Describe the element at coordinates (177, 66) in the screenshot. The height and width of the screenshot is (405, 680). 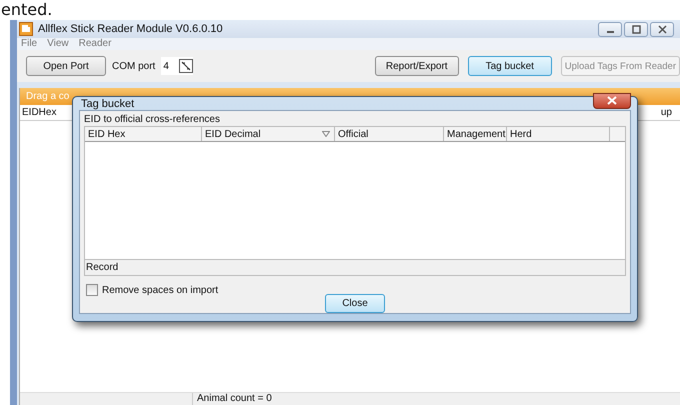
I see `com-port-field: 4` at that location.